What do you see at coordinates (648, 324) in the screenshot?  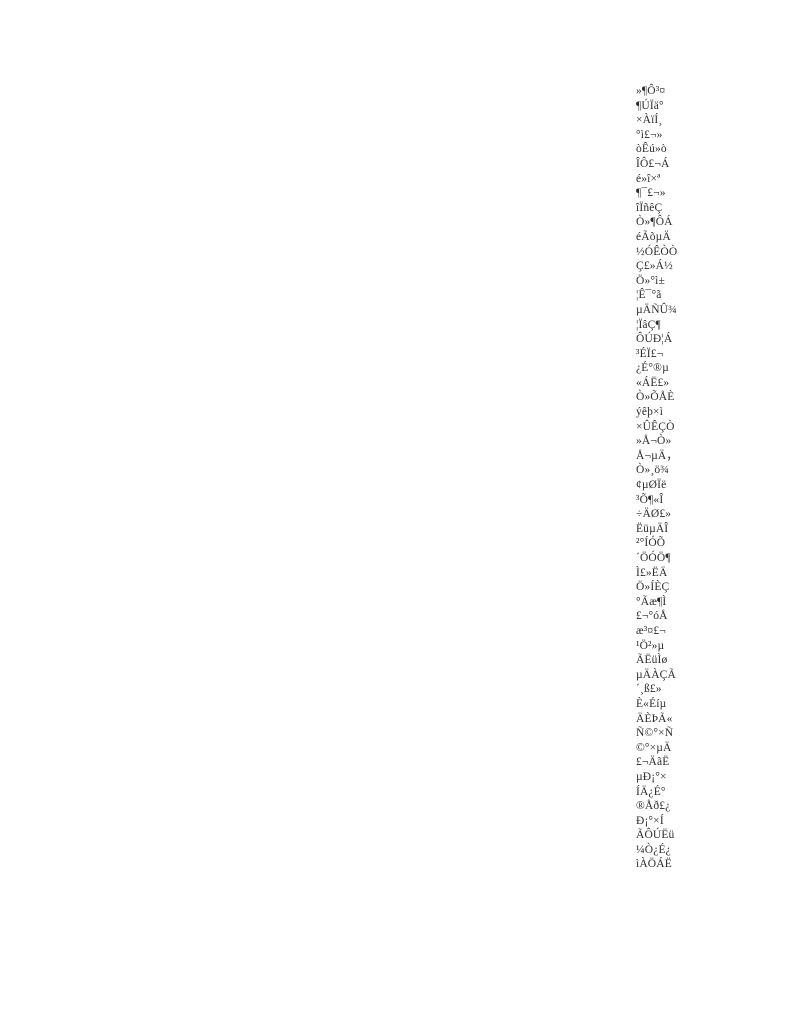 I see `text-line: ¦ÏâÇ¶` at bounding box center [648, 324].